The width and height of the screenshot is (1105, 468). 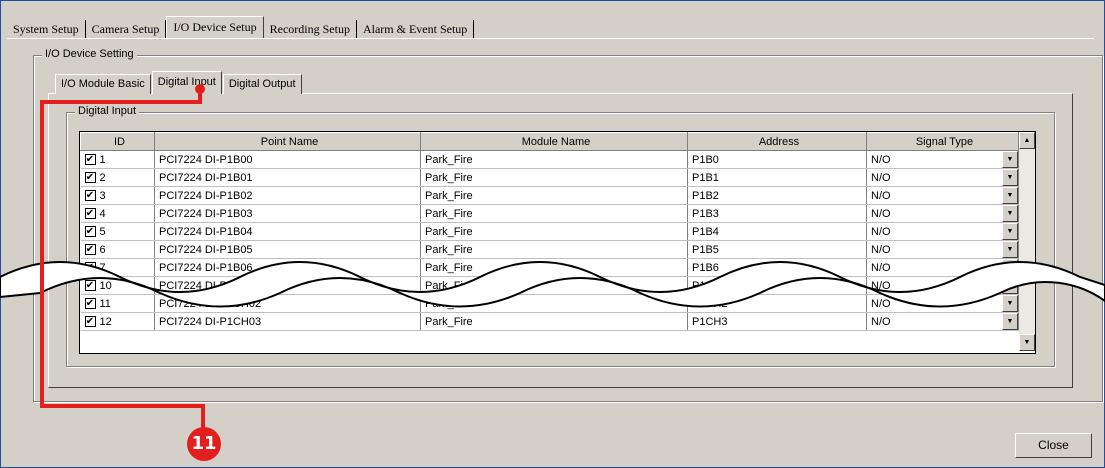 What do you see at coordinates (103, 84) in the screenshot?
I see `tab-io-module-basic: I/O Module Basic` at bounding box center [103, 84].